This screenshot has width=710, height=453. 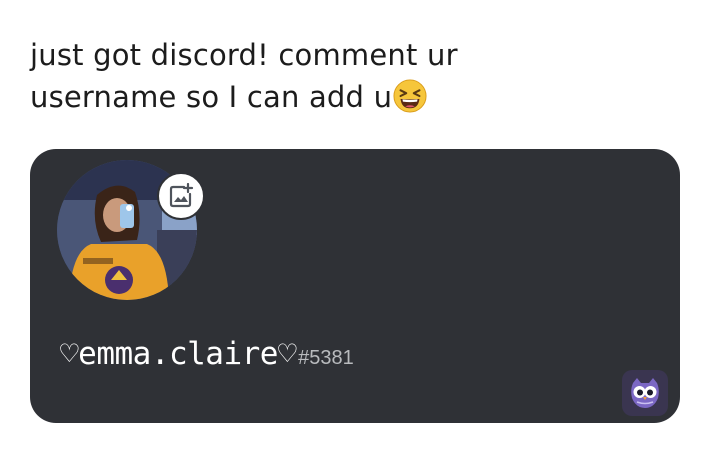 I want to click on caption-line-1: just got discord! comment ur, so click(x=244, y=55).